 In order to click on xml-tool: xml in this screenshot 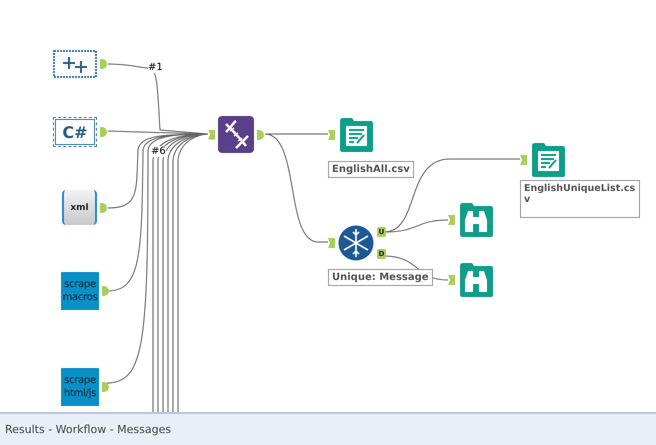, I will do `click(79, 207)`.